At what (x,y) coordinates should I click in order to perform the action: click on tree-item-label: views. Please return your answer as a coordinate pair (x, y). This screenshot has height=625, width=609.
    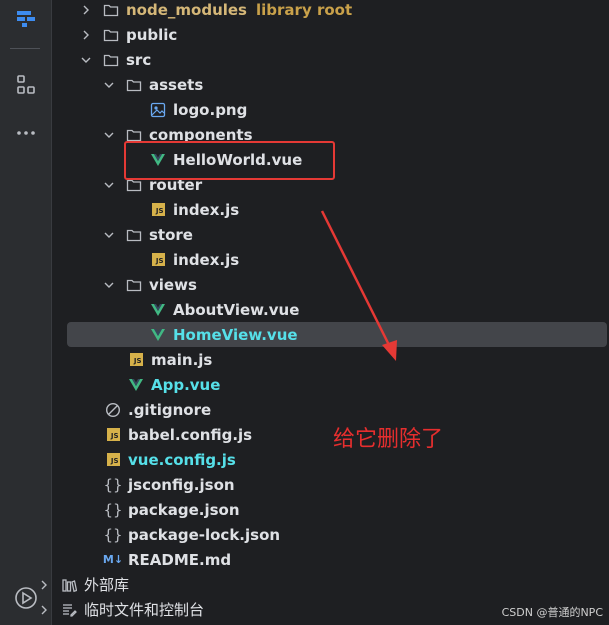
    Looking at the image, I should click on (173, 284).